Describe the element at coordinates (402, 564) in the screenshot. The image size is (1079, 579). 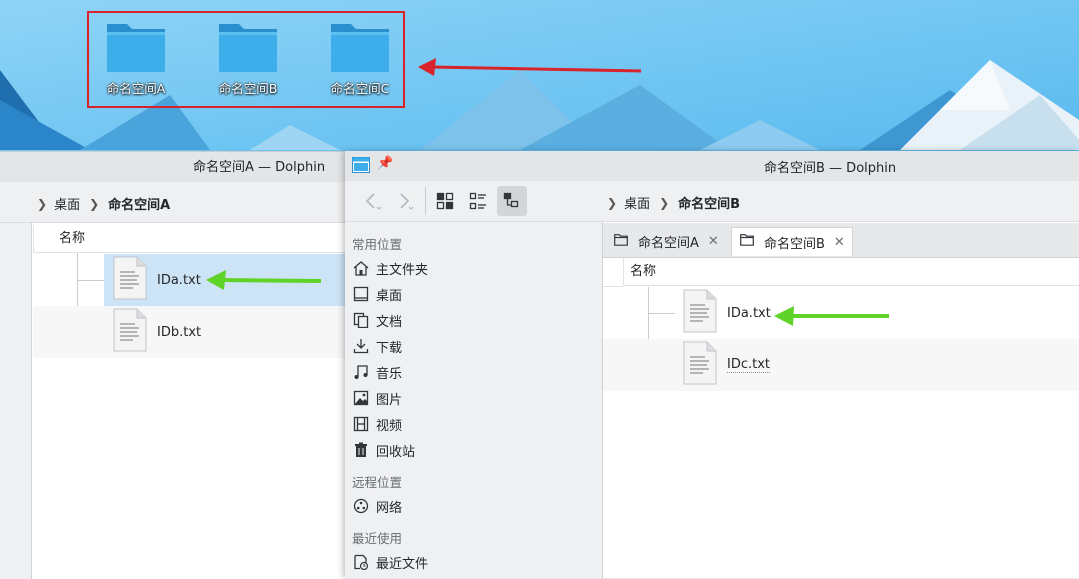
I see `places-item-label: 最近文件` at that location.